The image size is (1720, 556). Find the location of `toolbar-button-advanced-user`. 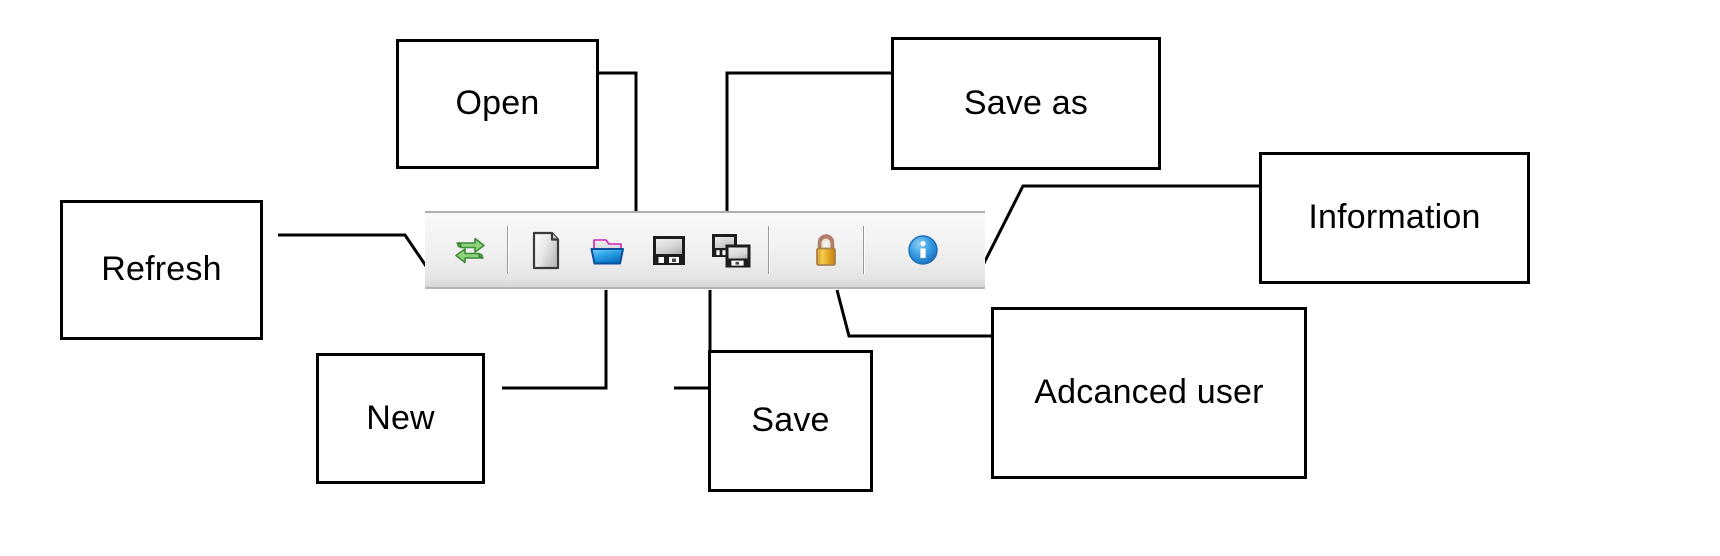

toolbar-button-advanced-user is located at coordinates (826, 250).